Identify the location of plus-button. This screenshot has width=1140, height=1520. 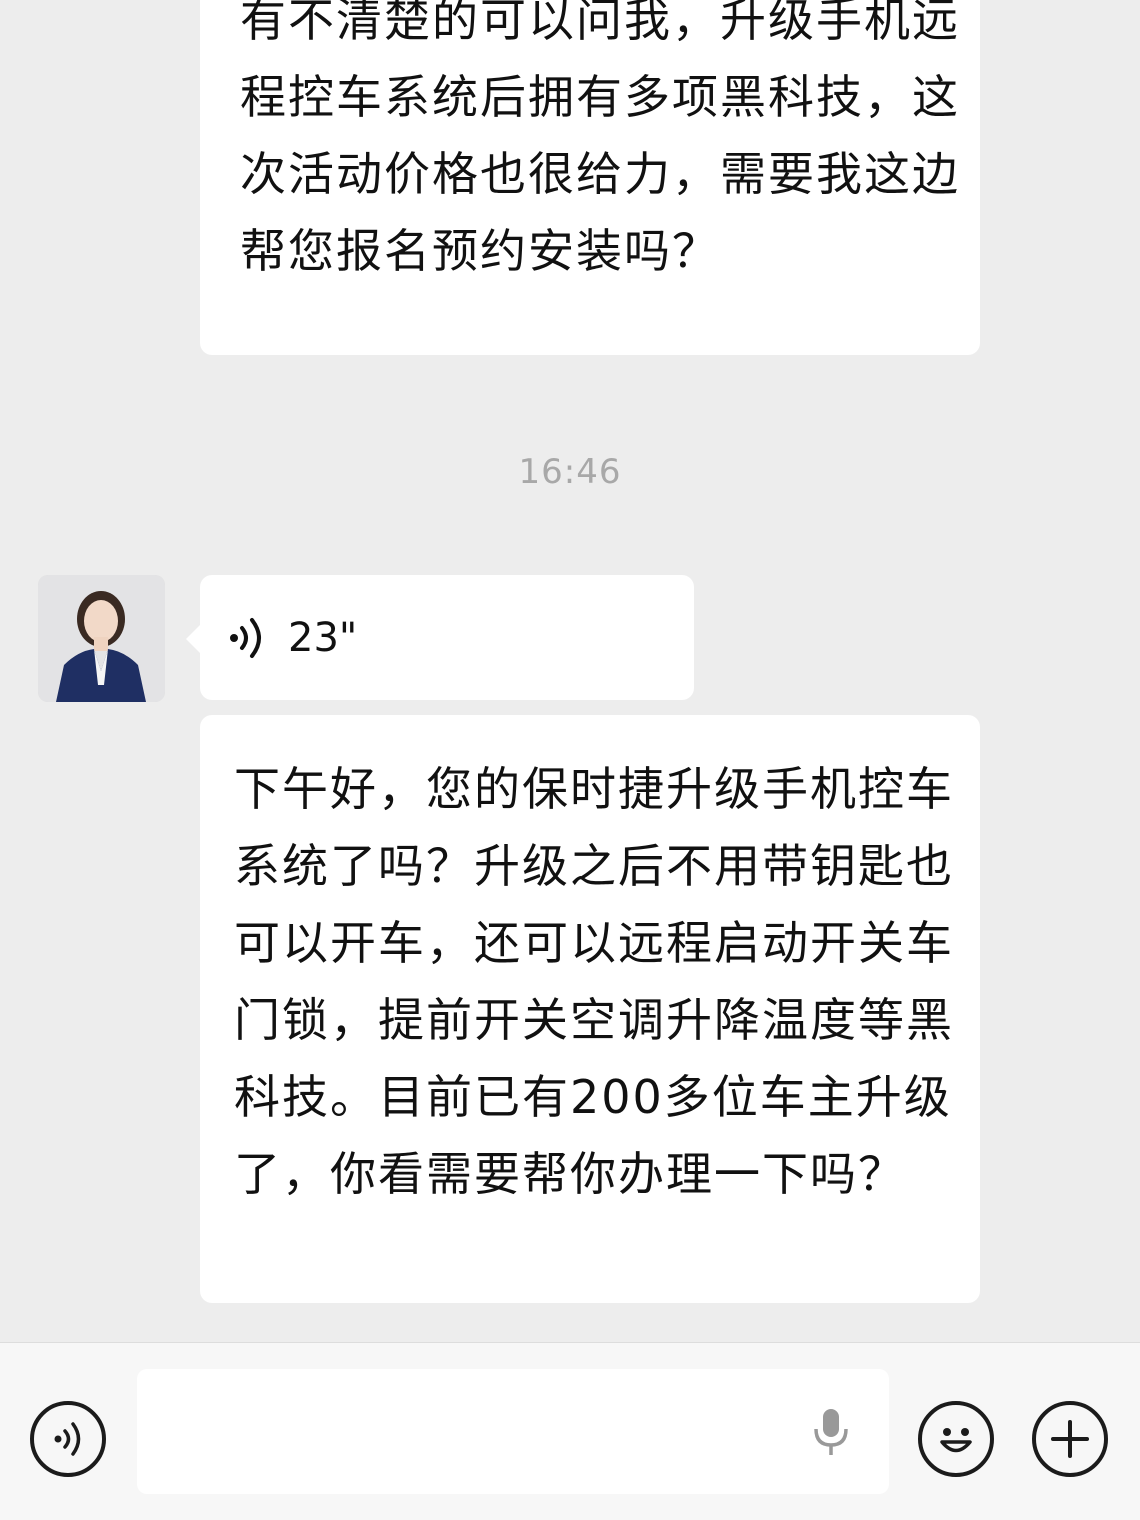
(1070, 1439).